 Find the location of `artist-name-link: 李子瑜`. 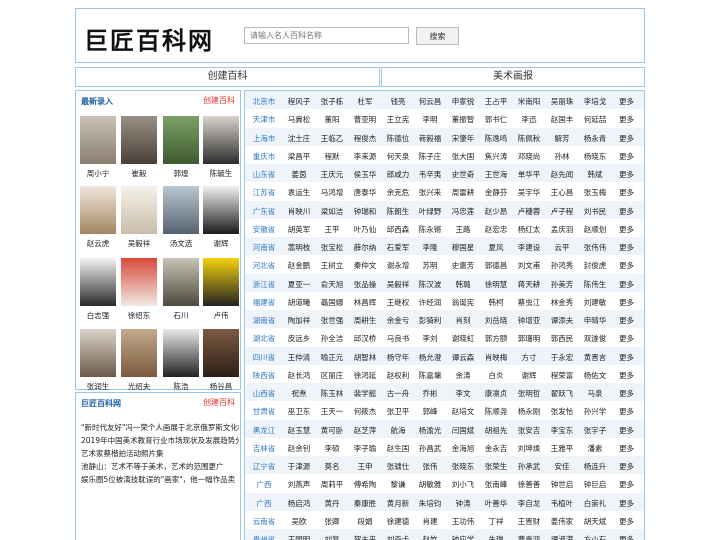

artist-name-link: 李子瑜 is located at coordinates (365, 448).